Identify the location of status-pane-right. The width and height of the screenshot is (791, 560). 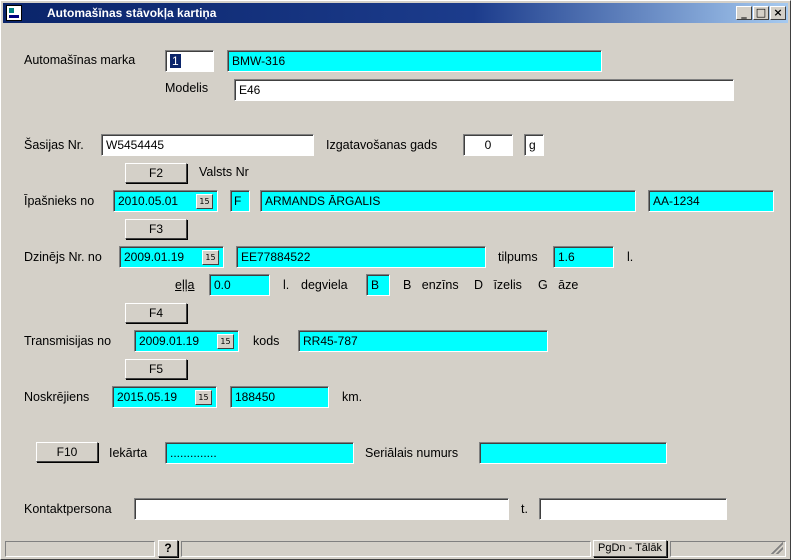
(728, 549).